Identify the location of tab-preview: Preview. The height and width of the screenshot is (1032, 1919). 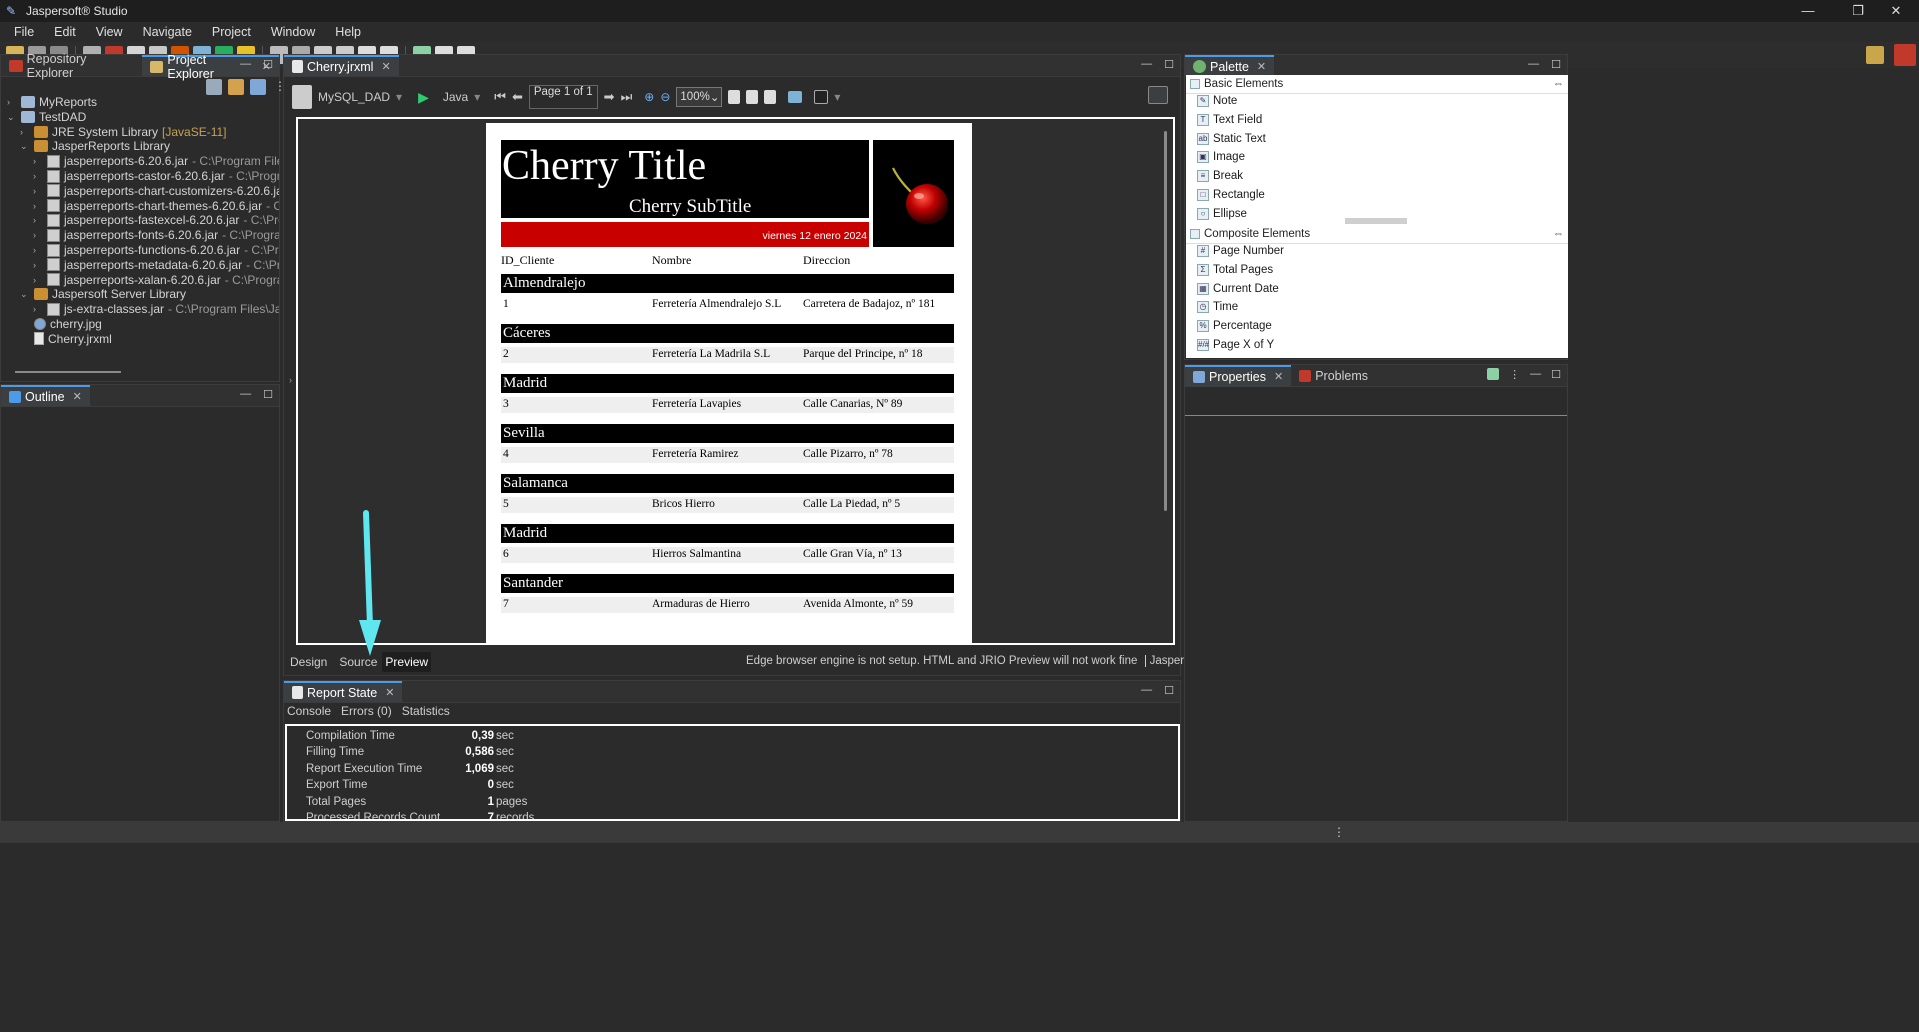
(407, 662).